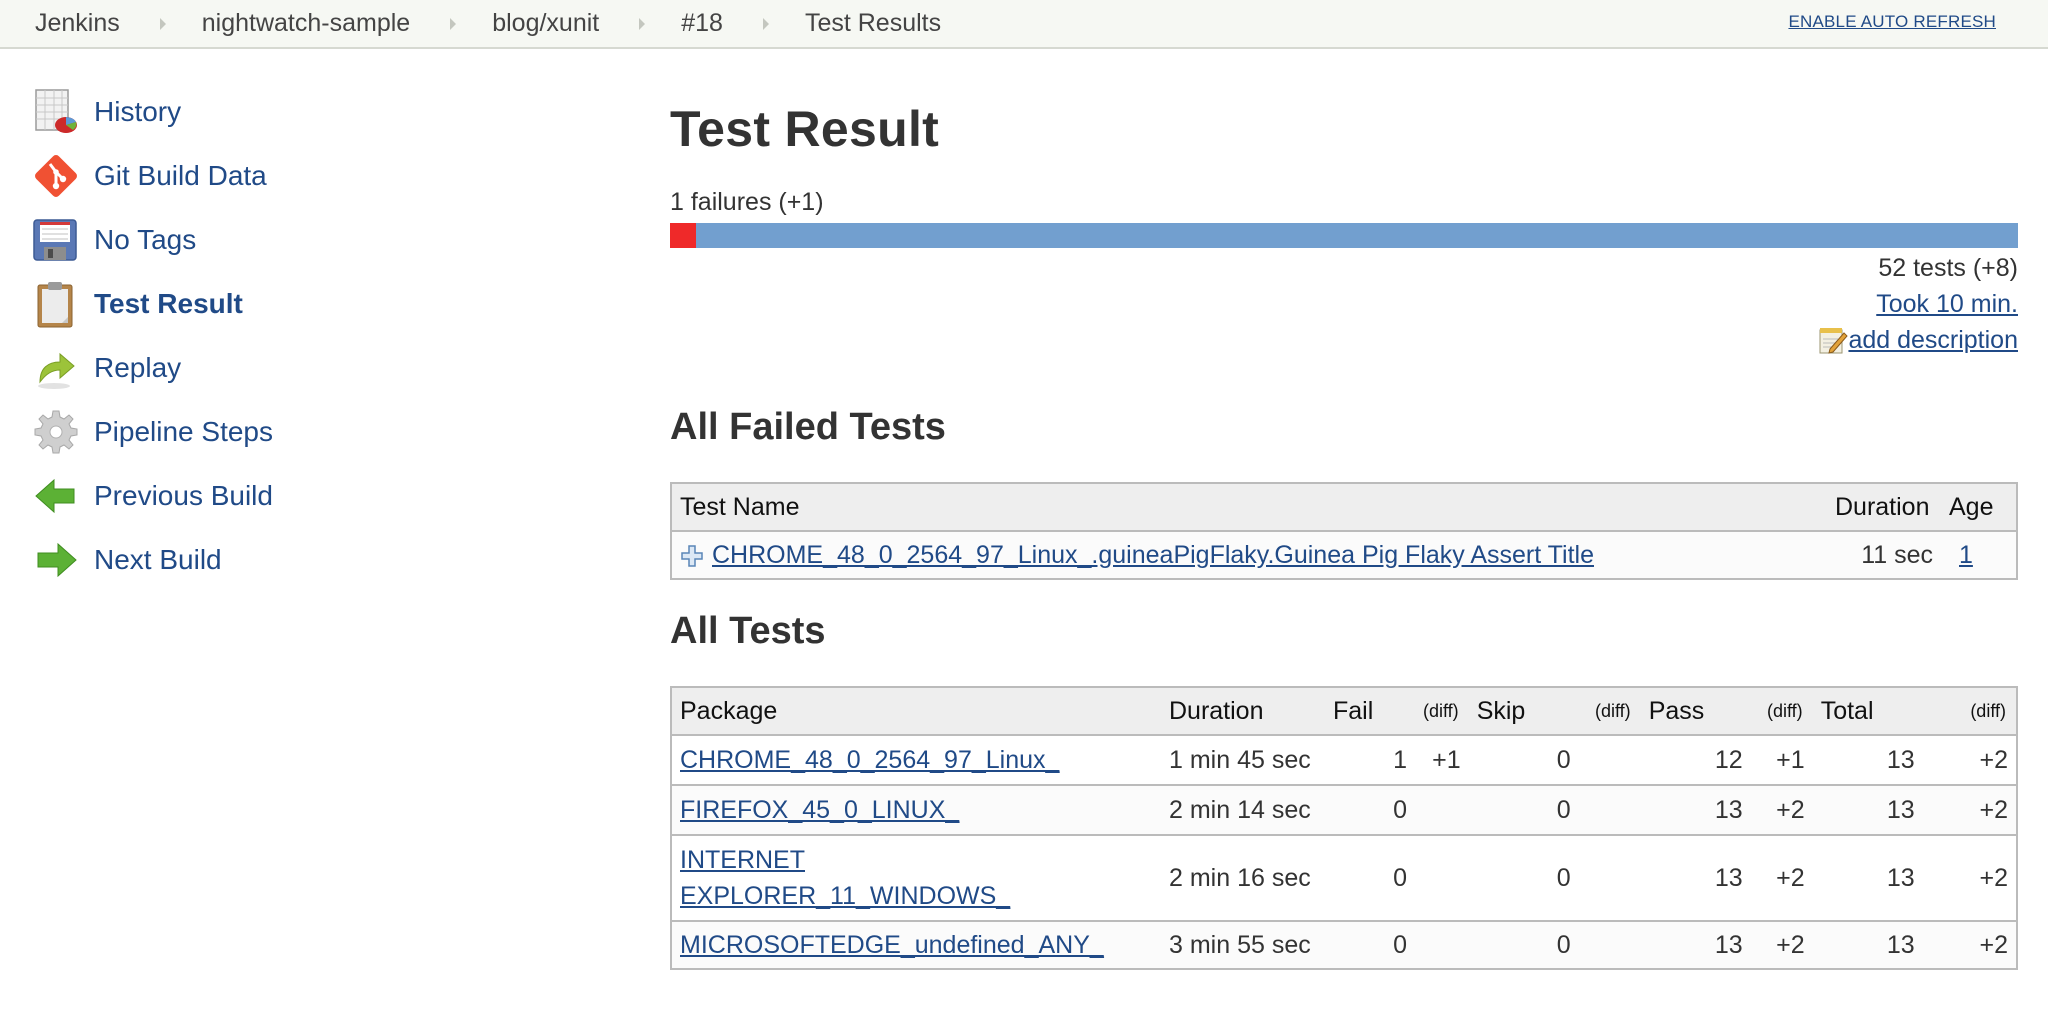 This screenshot has width=2048, height=1010. I want to click on test-result-bar, so click(1344, 235).